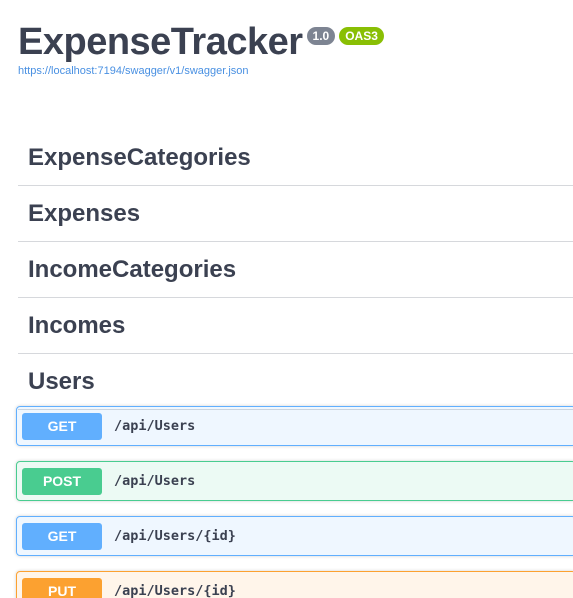 This screenshot has width=573, height=598. What do you see at coordinates (294, 584) in the screenshot?
I see `operation-put-user-by-id: PUT /api/Users/{id}` at bounding box center [294, 584].